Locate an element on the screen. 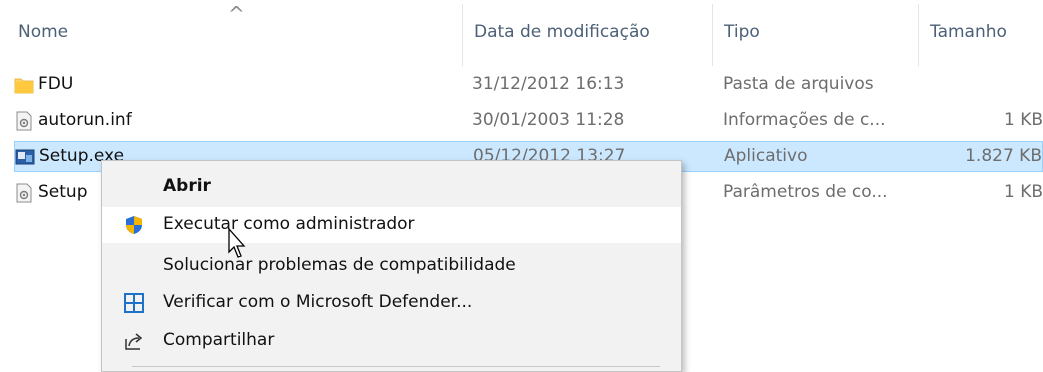 The image size is (1043, 372). mouse-pointer-icon is located at coordinates (237, 243).